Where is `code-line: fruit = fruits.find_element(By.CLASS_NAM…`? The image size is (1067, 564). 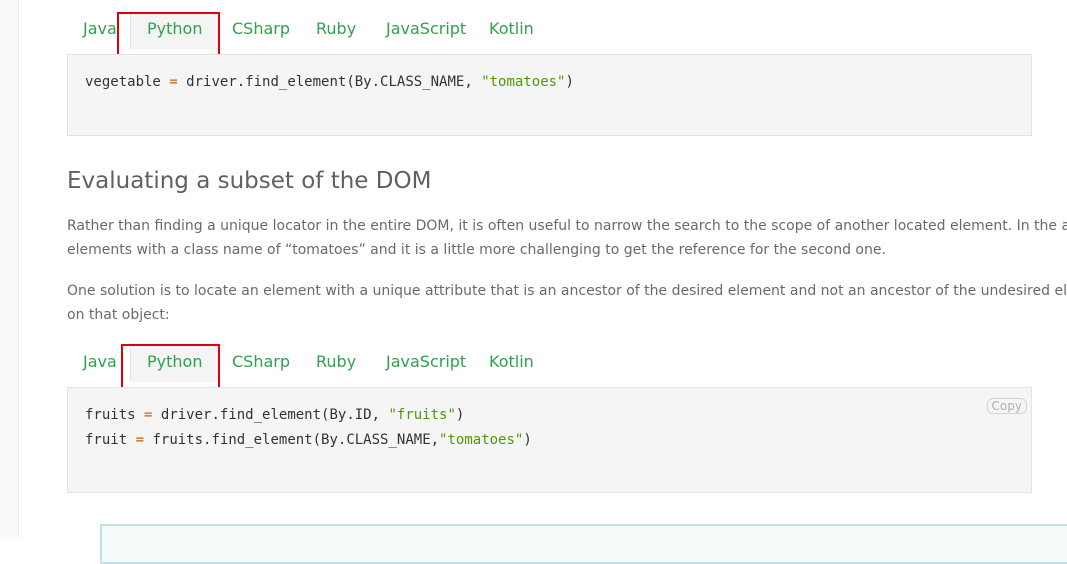
code-line: fruit = fruits.find_element(By.CLASS_NAM… is located at coordinates (308, 440).